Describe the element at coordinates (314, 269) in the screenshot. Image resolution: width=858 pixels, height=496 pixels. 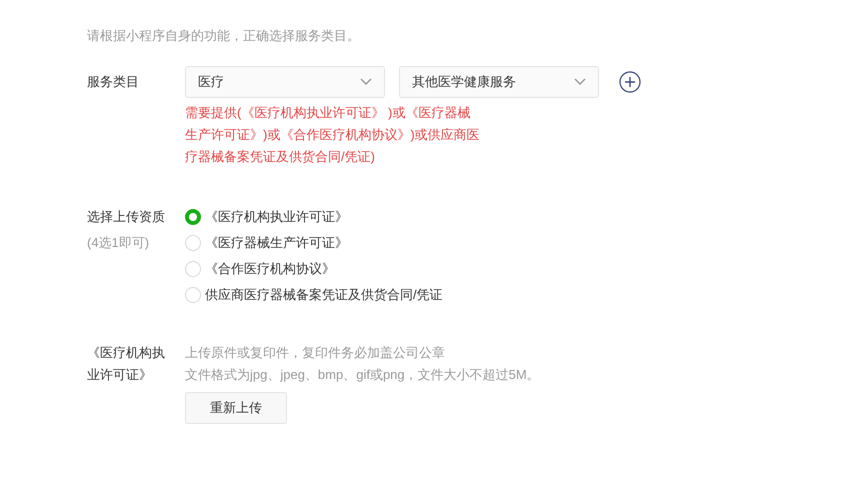
I see `radio-option: 《合作医疗机构协议》` at that location.